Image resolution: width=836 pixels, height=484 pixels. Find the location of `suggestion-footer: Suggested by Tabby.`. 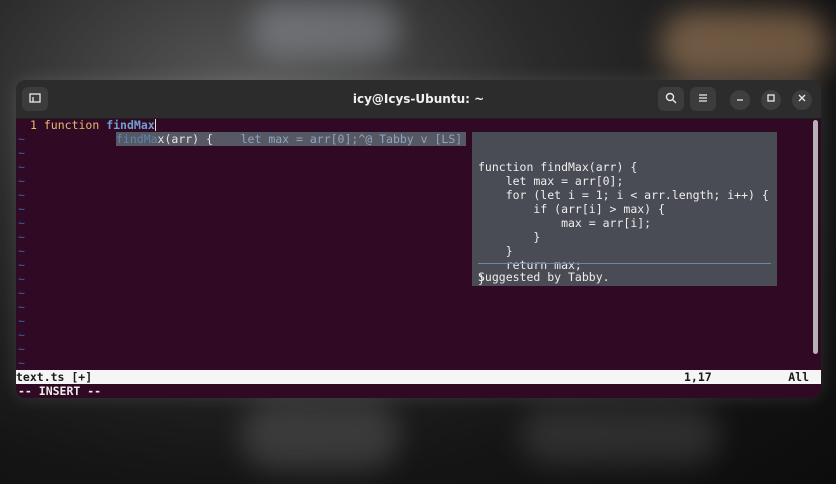

suggestion-footer: Suggested by Tabby. is located at coordinates (544, 277).